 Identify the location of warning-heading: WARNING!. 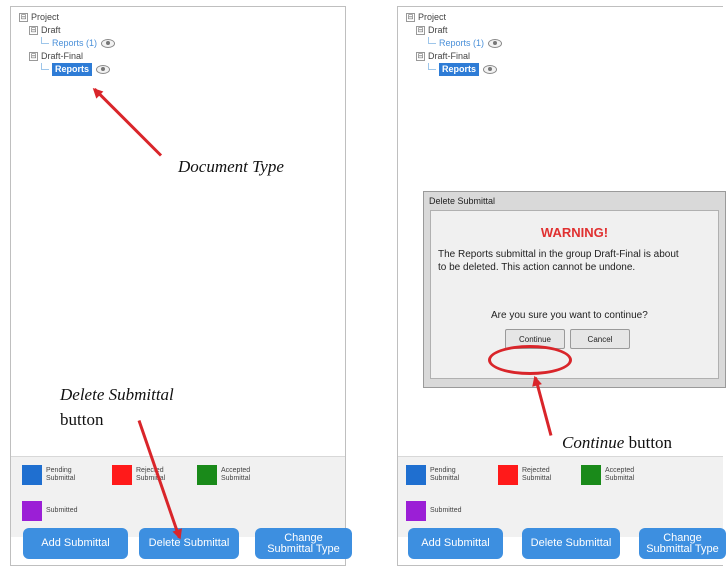
(574, 232).